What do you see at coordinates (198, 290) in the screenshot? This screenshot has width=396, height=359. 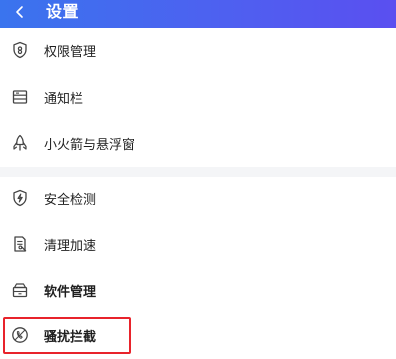 I see `settings-item-software: 软件管理` at bounding box center [198, 290].